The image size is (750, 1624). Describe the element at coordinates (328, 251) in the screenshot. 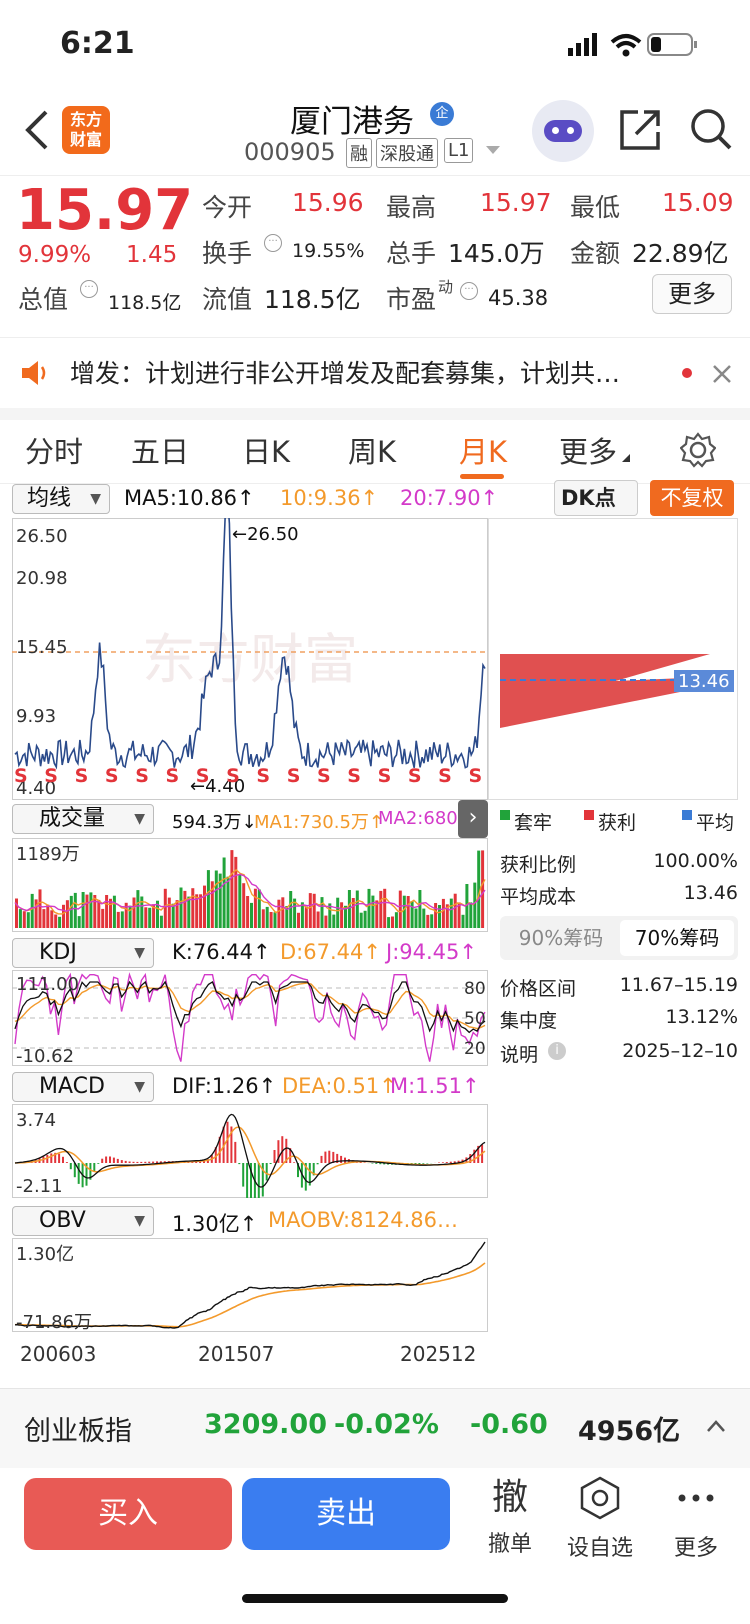

I see `turnover-value: 19.55%` at that location.